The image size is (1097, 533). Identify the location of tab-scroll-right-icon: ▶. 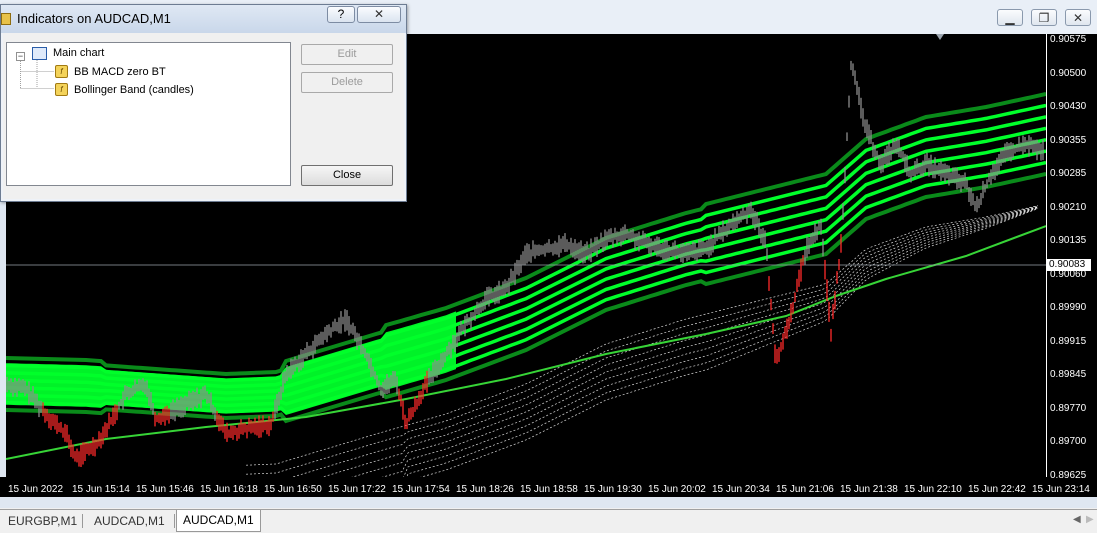
(1090, 519).